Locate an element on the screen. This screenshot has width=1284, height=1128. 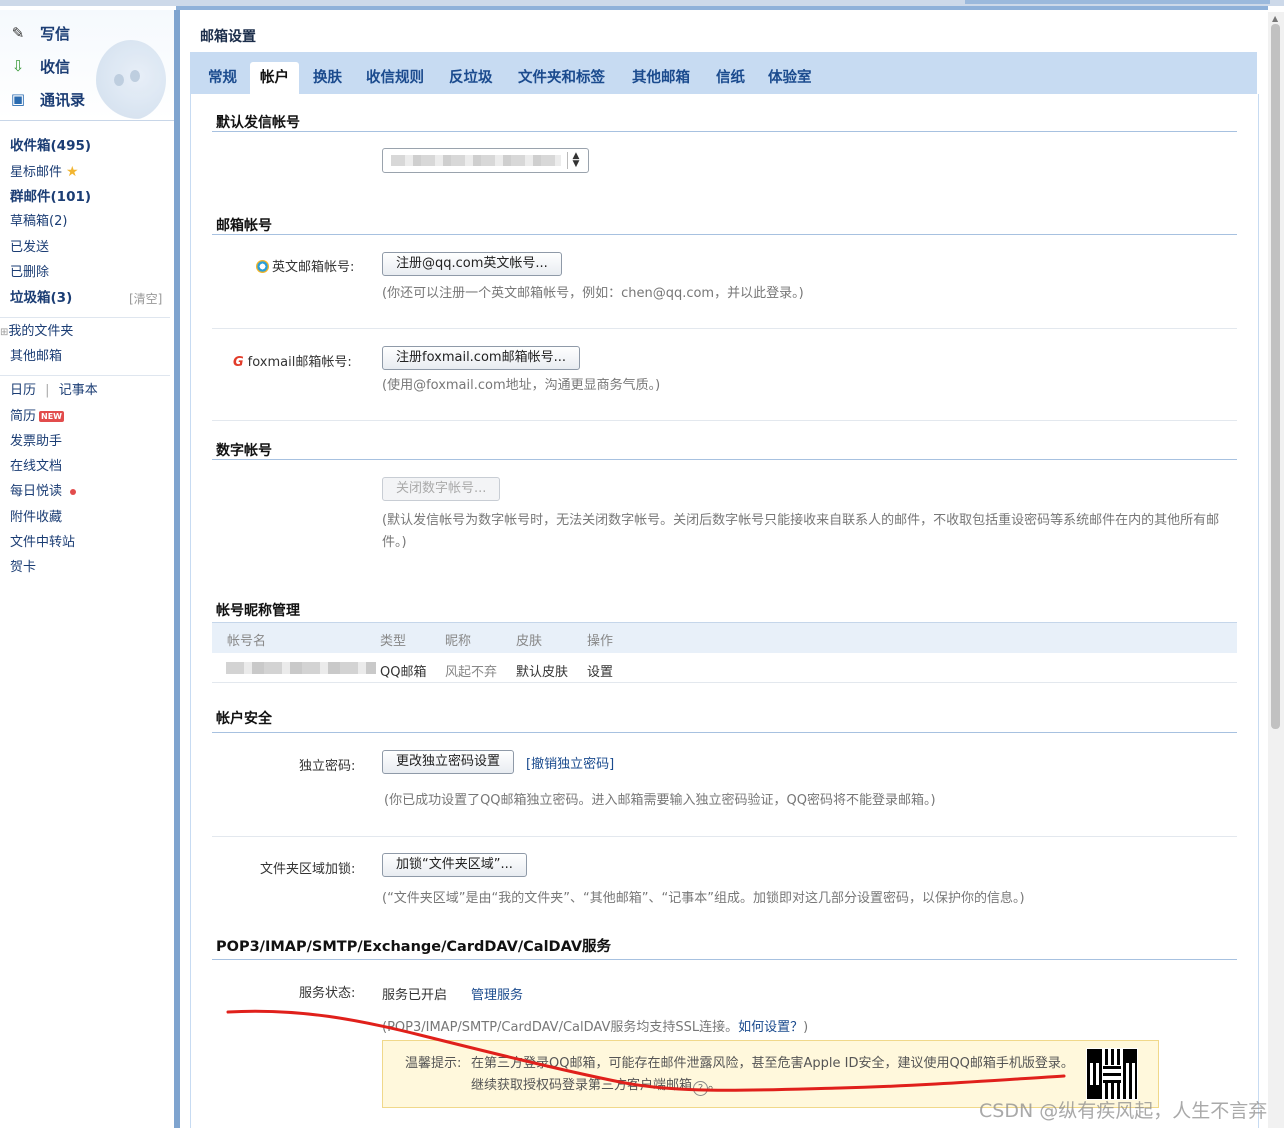
app-cards: 贺卡 is located at coordinates (23, 568).